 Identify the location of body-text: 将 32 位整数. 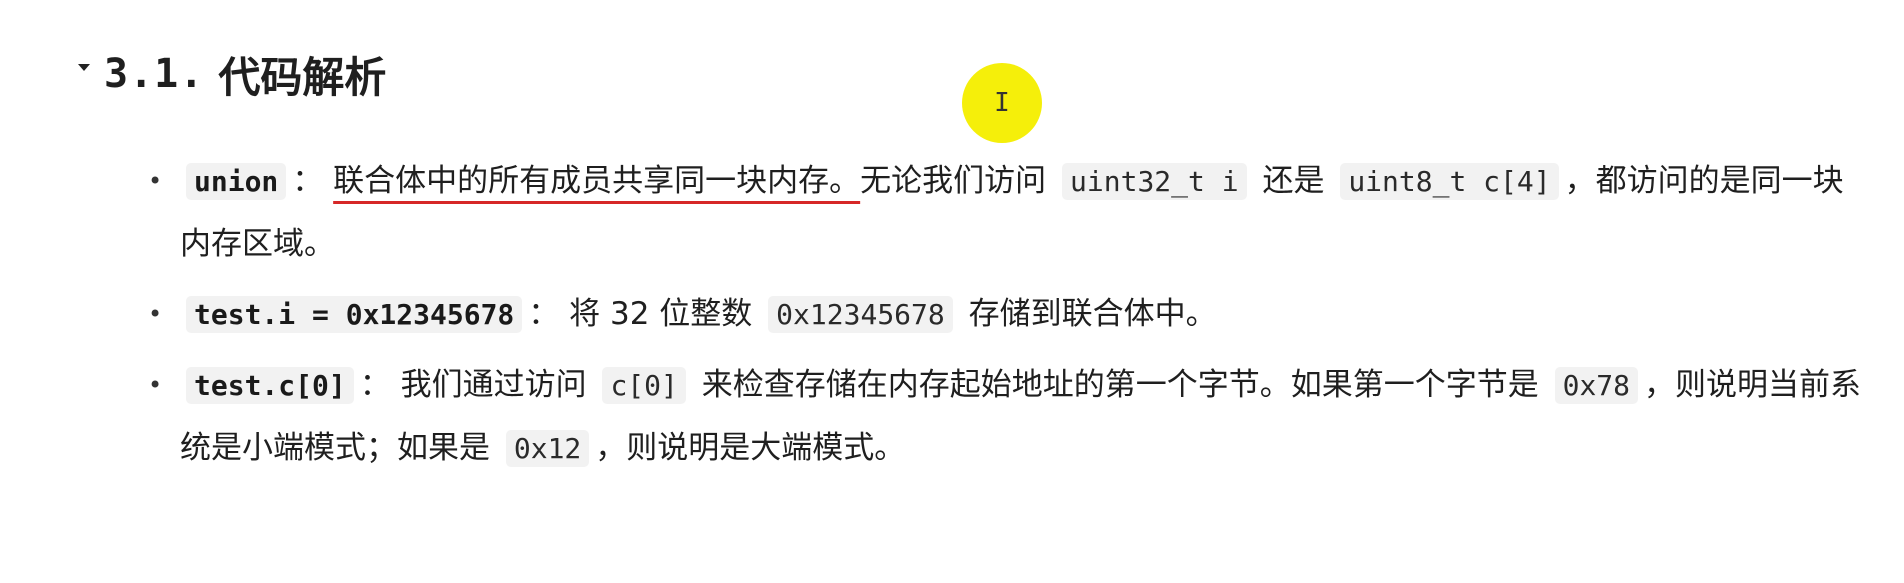
(661, 314).